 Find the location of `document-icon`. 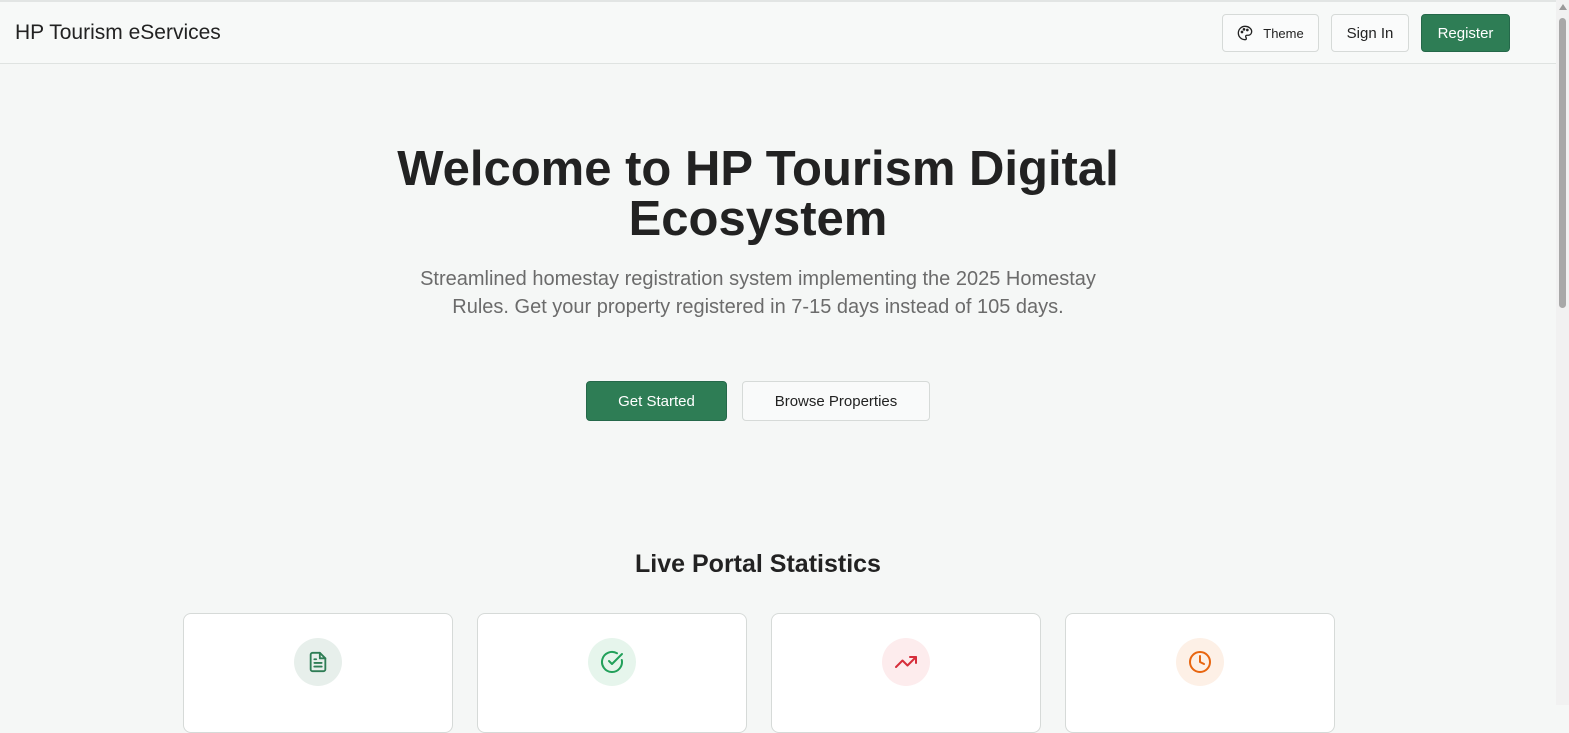

document-icon is located at coordinates (318, 662).